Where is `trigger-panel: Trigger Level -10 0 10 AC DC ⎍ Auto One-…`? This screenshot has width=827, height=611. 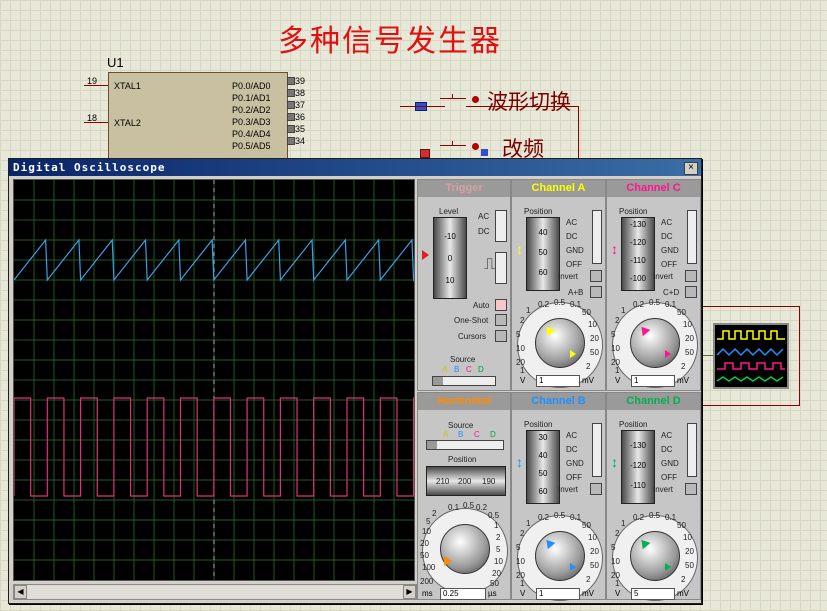 trigger-panel: Trigger Level -10 0 10 AC DC ⎍ Auto One-… is located at coordinates (464, 285).